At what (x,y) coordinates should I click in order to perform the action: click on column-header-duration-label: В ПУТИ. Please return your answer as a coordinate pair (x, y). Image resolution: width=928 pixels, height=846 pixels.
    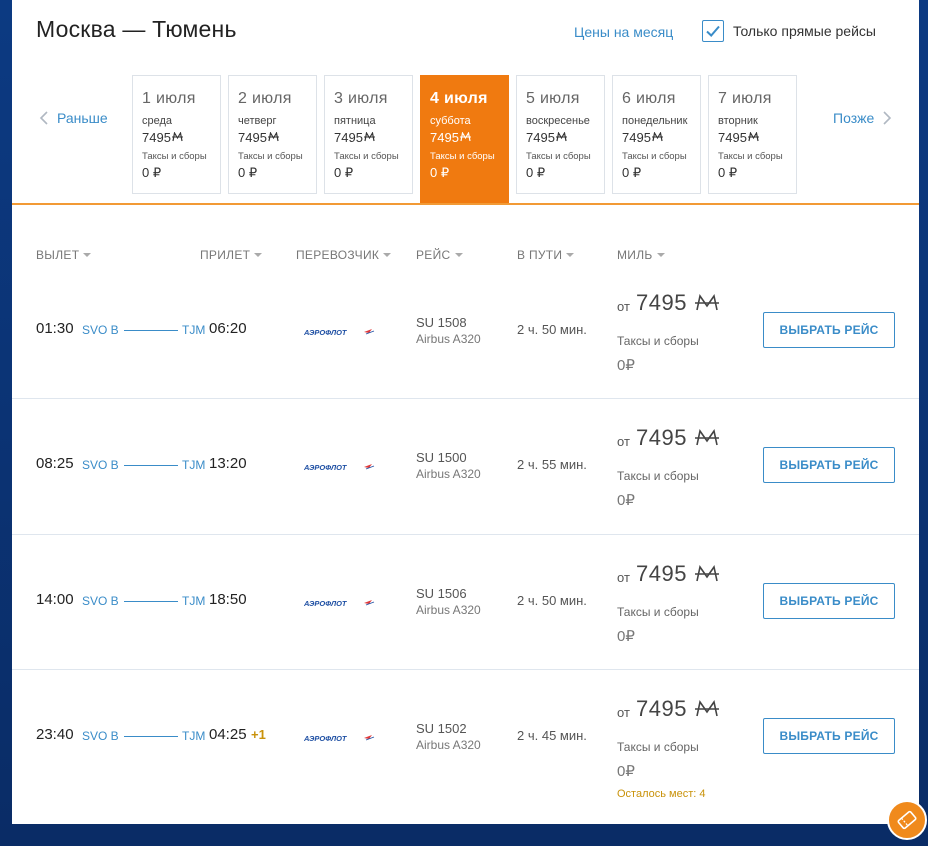
    Looking at the image, I should click on (540, 255).